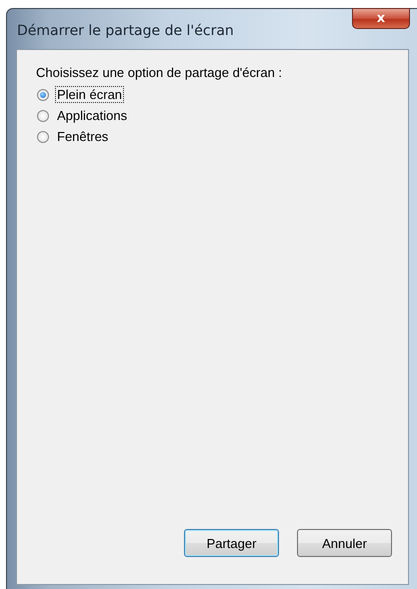 This screenshot has height=589, width=417. I want to click on cancel-button: Annuler, so click(344, 543).